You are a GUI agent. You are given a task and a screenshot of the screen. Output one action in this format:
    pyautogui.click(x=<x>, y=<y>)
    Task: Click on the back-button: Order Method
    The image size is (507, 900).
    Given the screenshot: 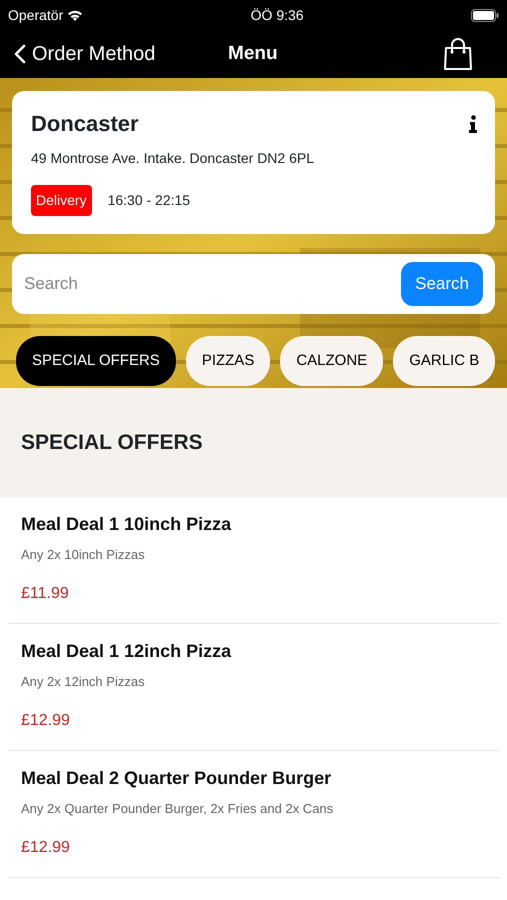 What is the action you would take?
    pyautogui.click(x=85, y=54)
    